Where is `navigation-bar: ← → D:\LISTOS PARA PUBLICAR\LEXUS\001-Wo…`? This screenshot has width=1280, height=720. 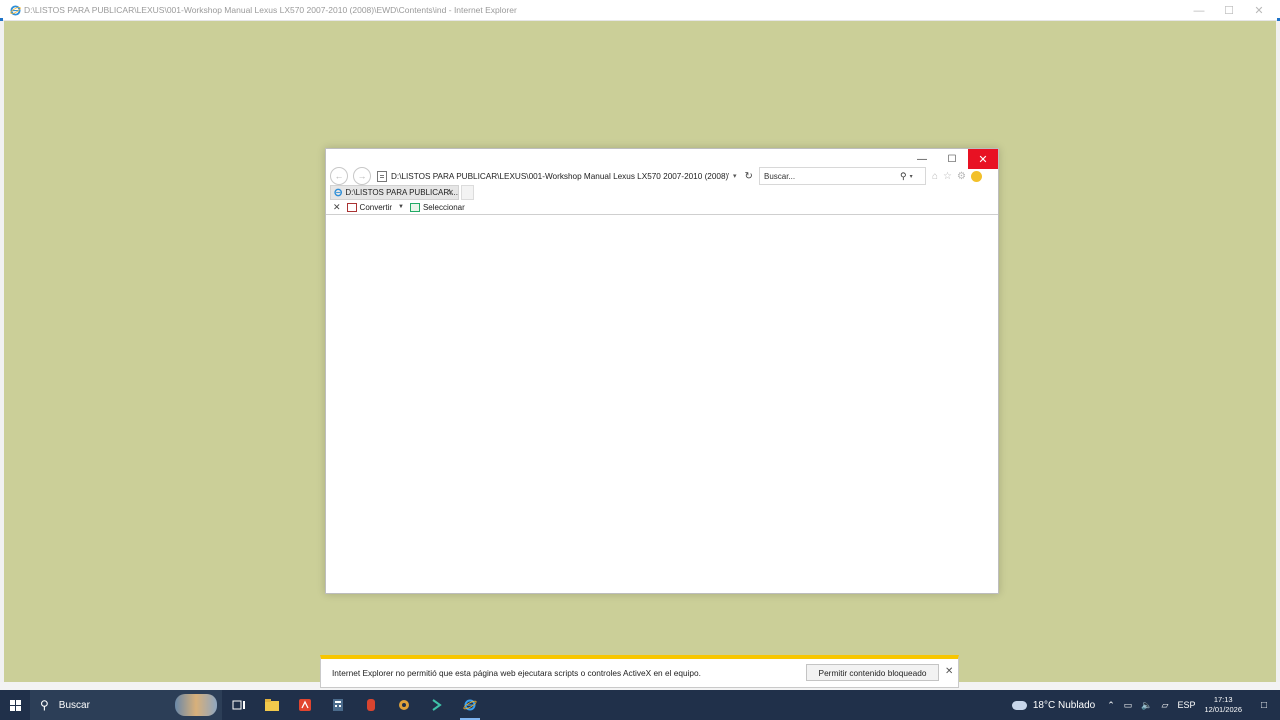 navigation-bar: ← → D:\LISTOS PARA PUBLICAR\LEXUS\001-Wo… is located at coordinates (662, 176).